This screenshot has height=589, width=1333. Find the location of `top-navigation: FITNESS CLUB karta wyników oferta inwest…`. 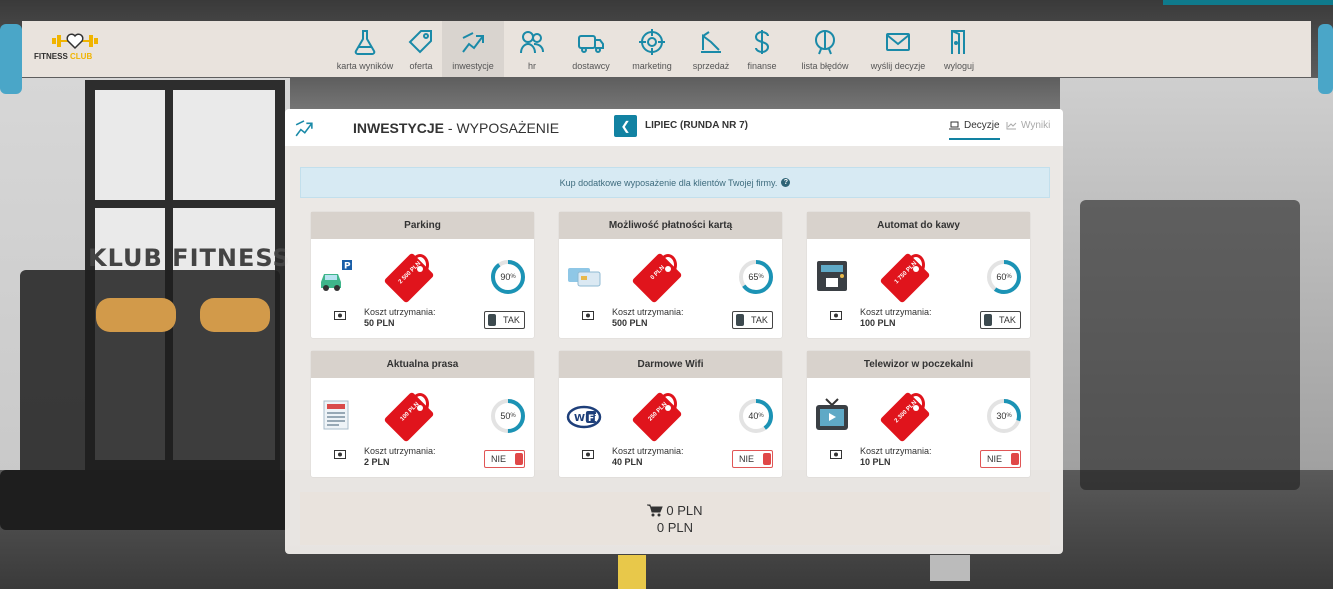

top-navigation: FITNESS CLUB karta wyników oferta inwest… is located at coordinates (666, 49).